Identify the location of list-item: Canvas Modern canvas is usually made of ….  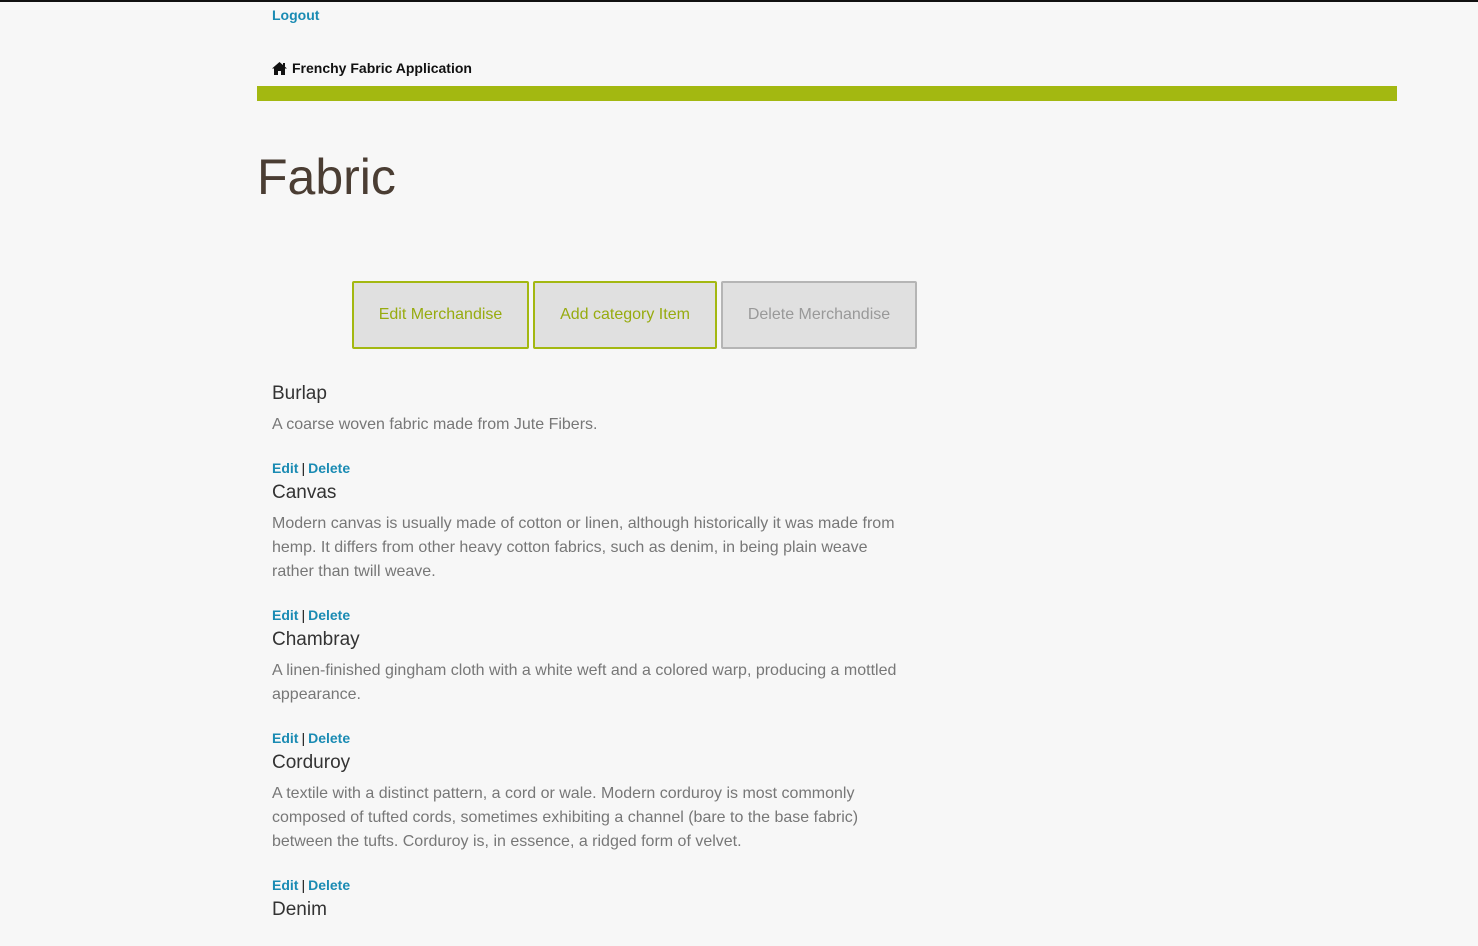
(588, 532).